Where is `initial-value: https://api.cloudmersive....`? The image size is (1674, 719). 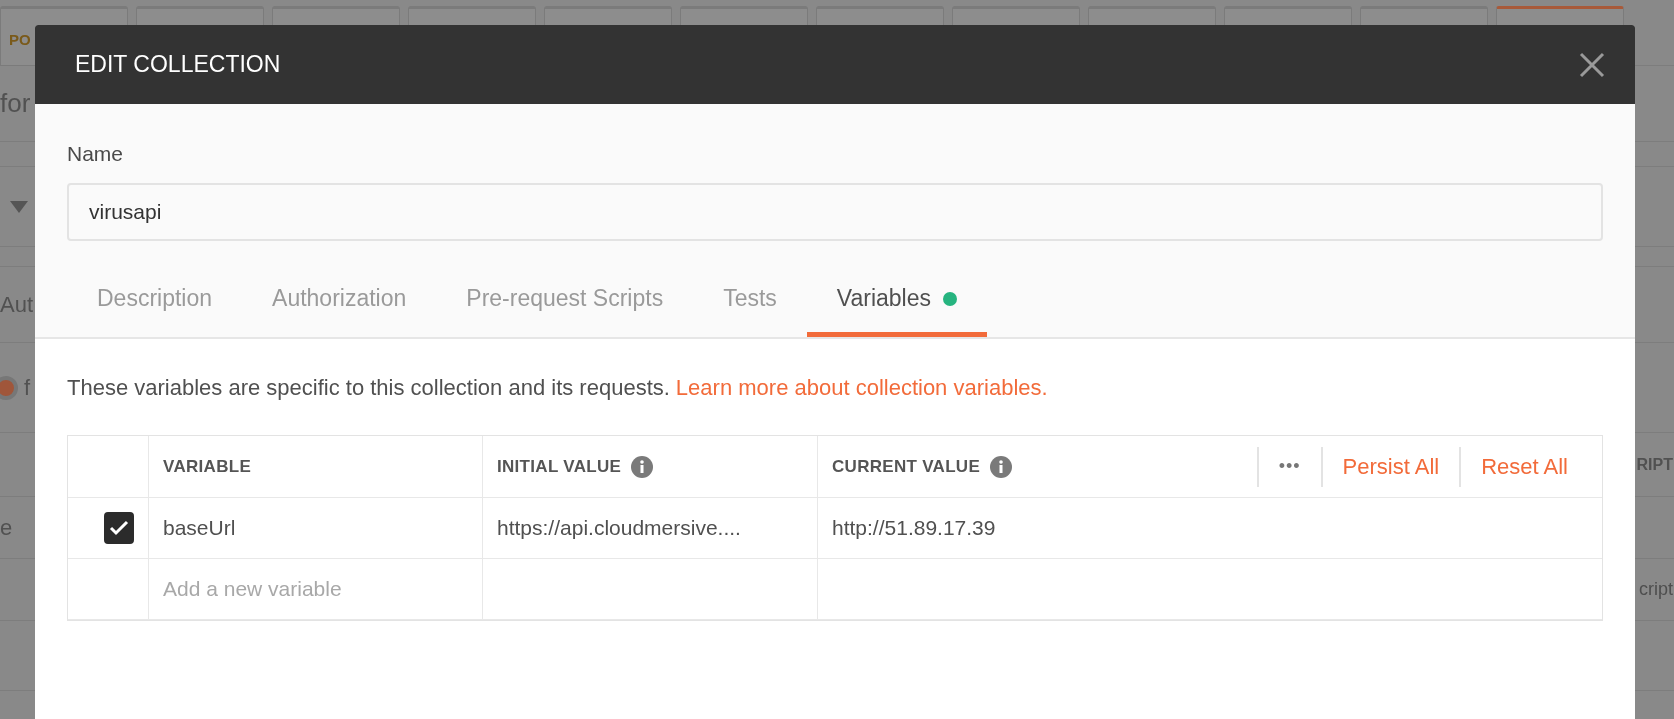
initial-value: https://api.cloudmersive.... is located at coordinates (619, 528).